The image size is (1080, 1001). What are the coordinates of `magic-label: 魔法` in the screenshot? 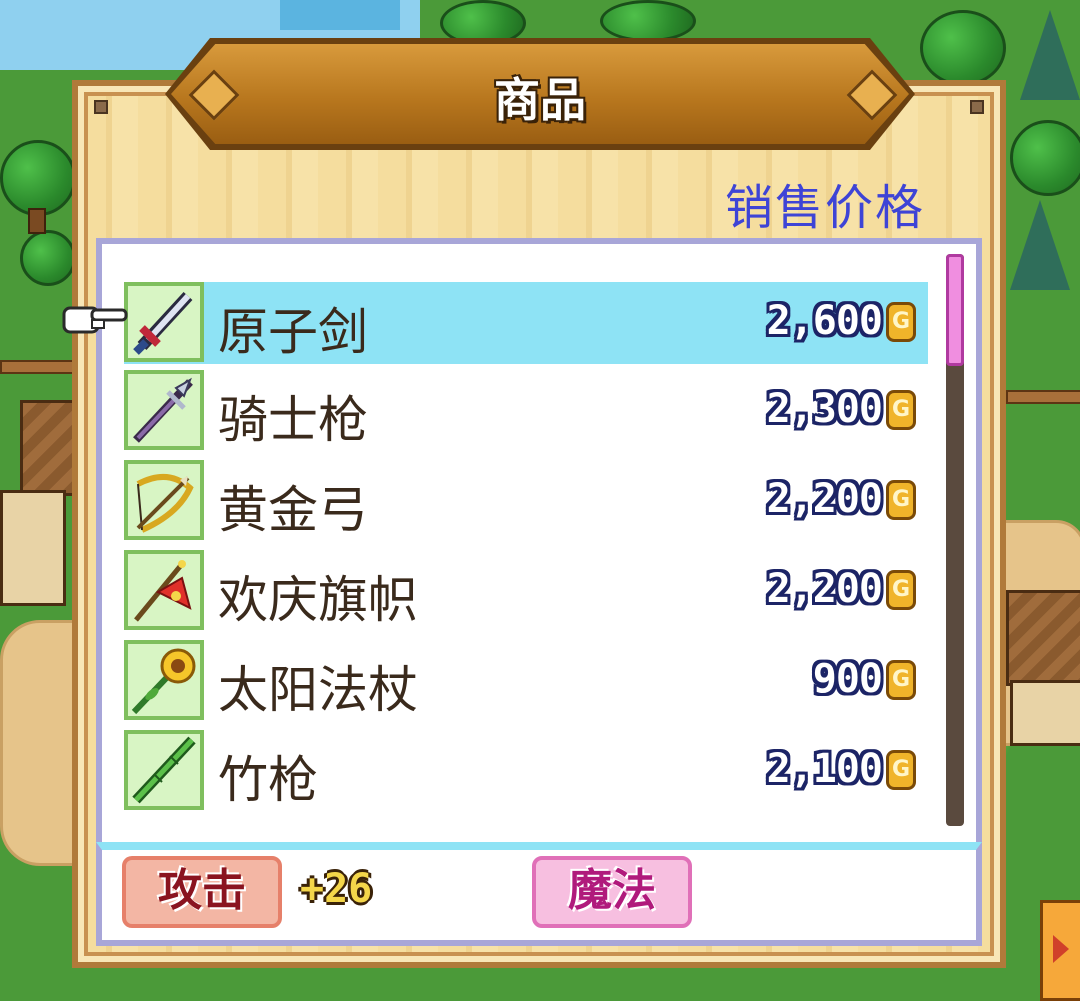 It's located at (612, 890).